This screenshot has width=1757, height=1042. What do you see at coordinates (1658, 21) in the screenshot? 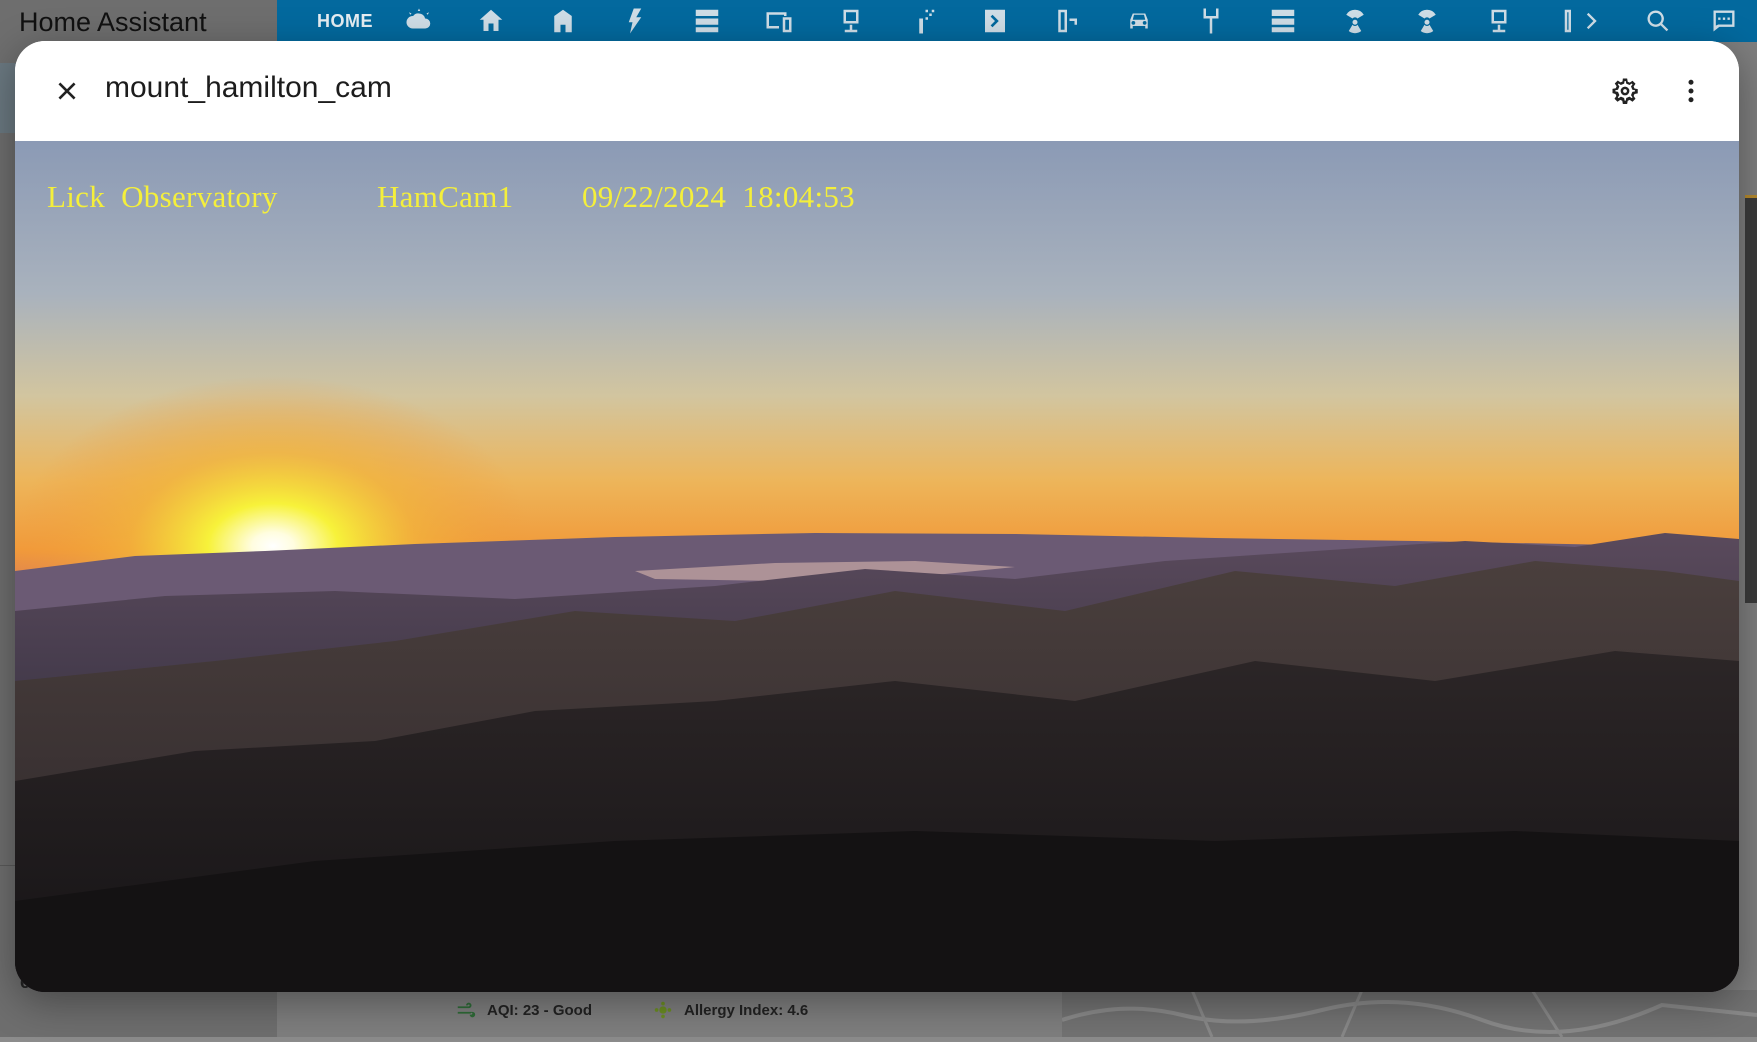
I see `search-icon` at bounding box center [1658, 21].